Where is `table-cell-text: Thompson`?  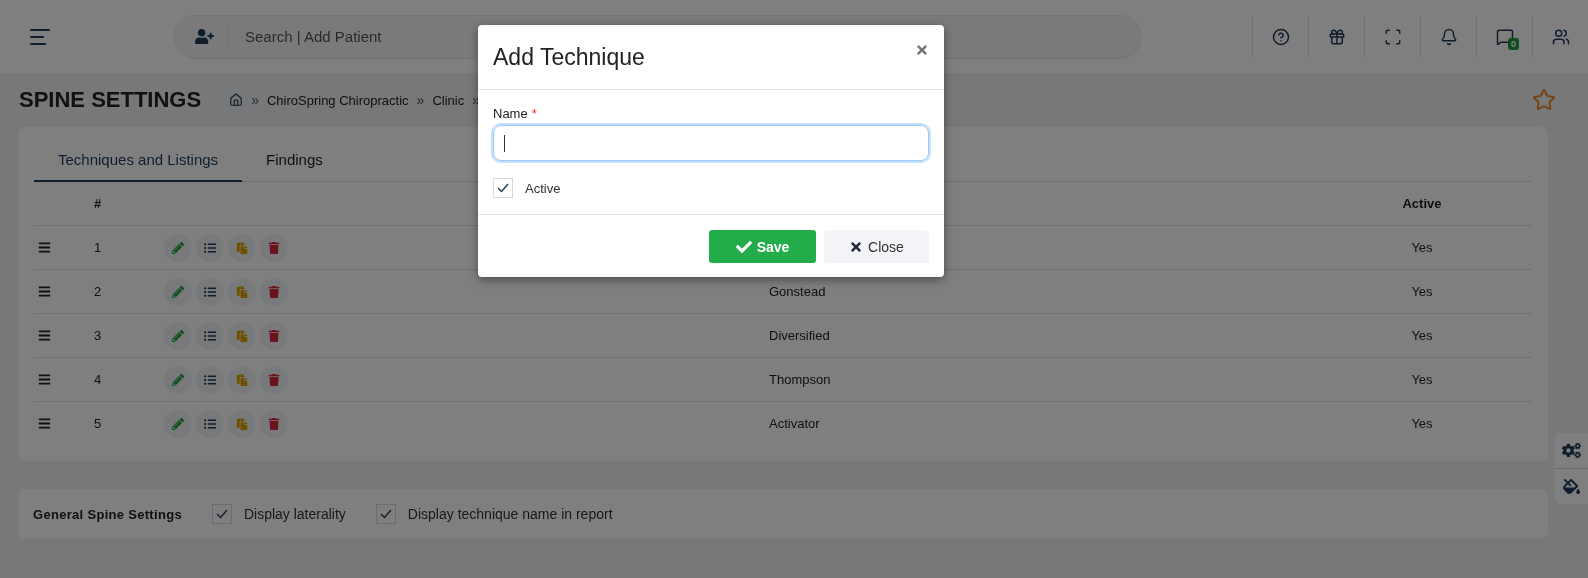
table-cell-text: Thompson is located at coordinates (800, 379).